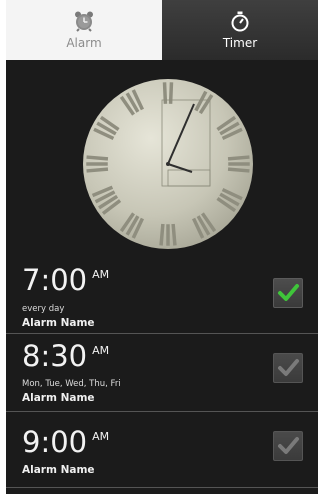 The image size is (322, 494). Describe the element at coordinates (55, 356) in the screenshot. I see `alarm-time: 8:30` at that location.